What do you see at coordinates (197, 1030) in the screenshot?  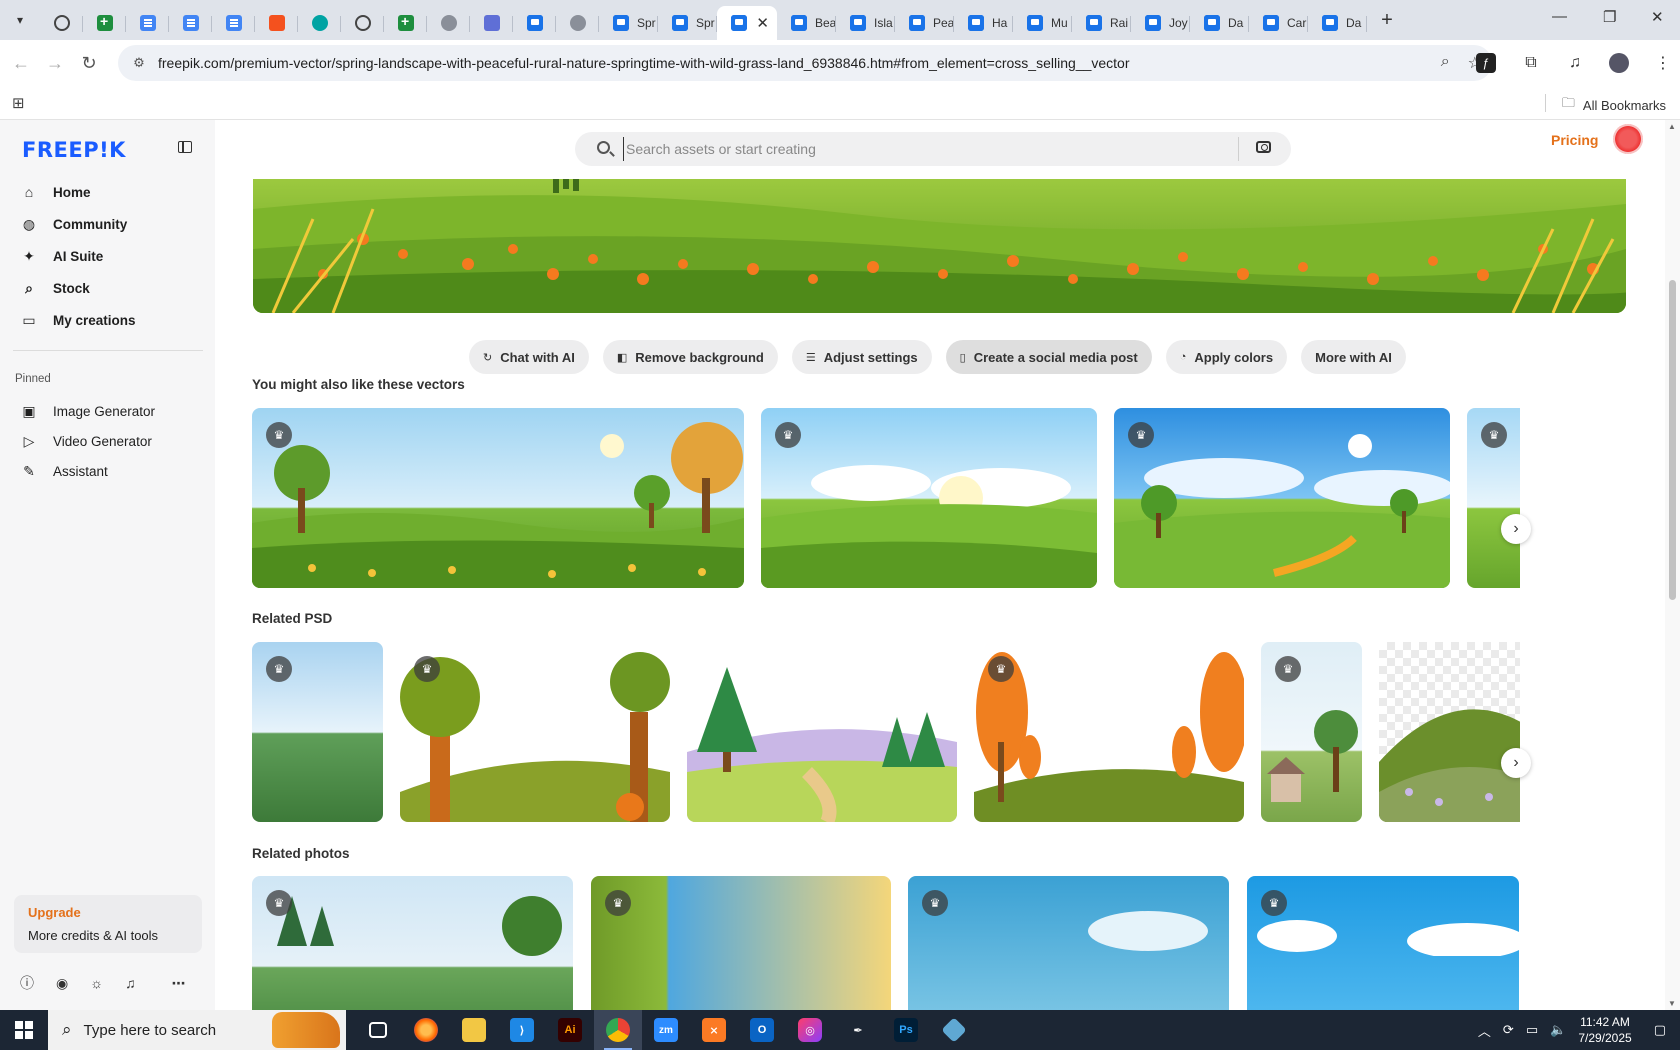 I see `taskbar-search: ⌕ Type here to search` at bounding box center [197, 1030].